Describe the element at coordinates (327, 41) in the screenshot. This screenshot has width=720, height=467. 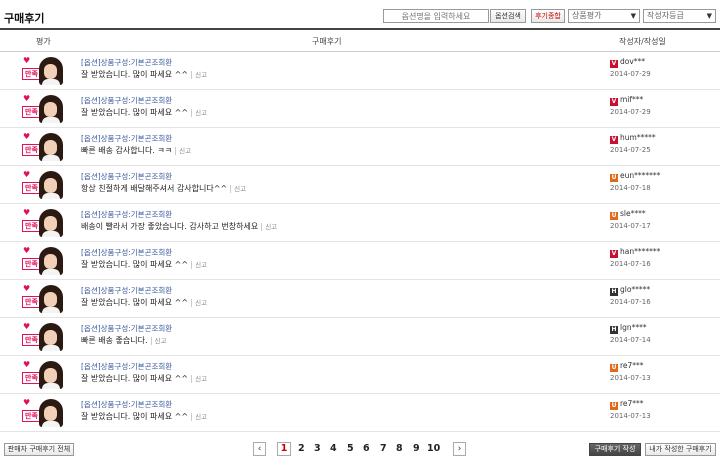
I see `column-header-review: 구매후기` at that location.